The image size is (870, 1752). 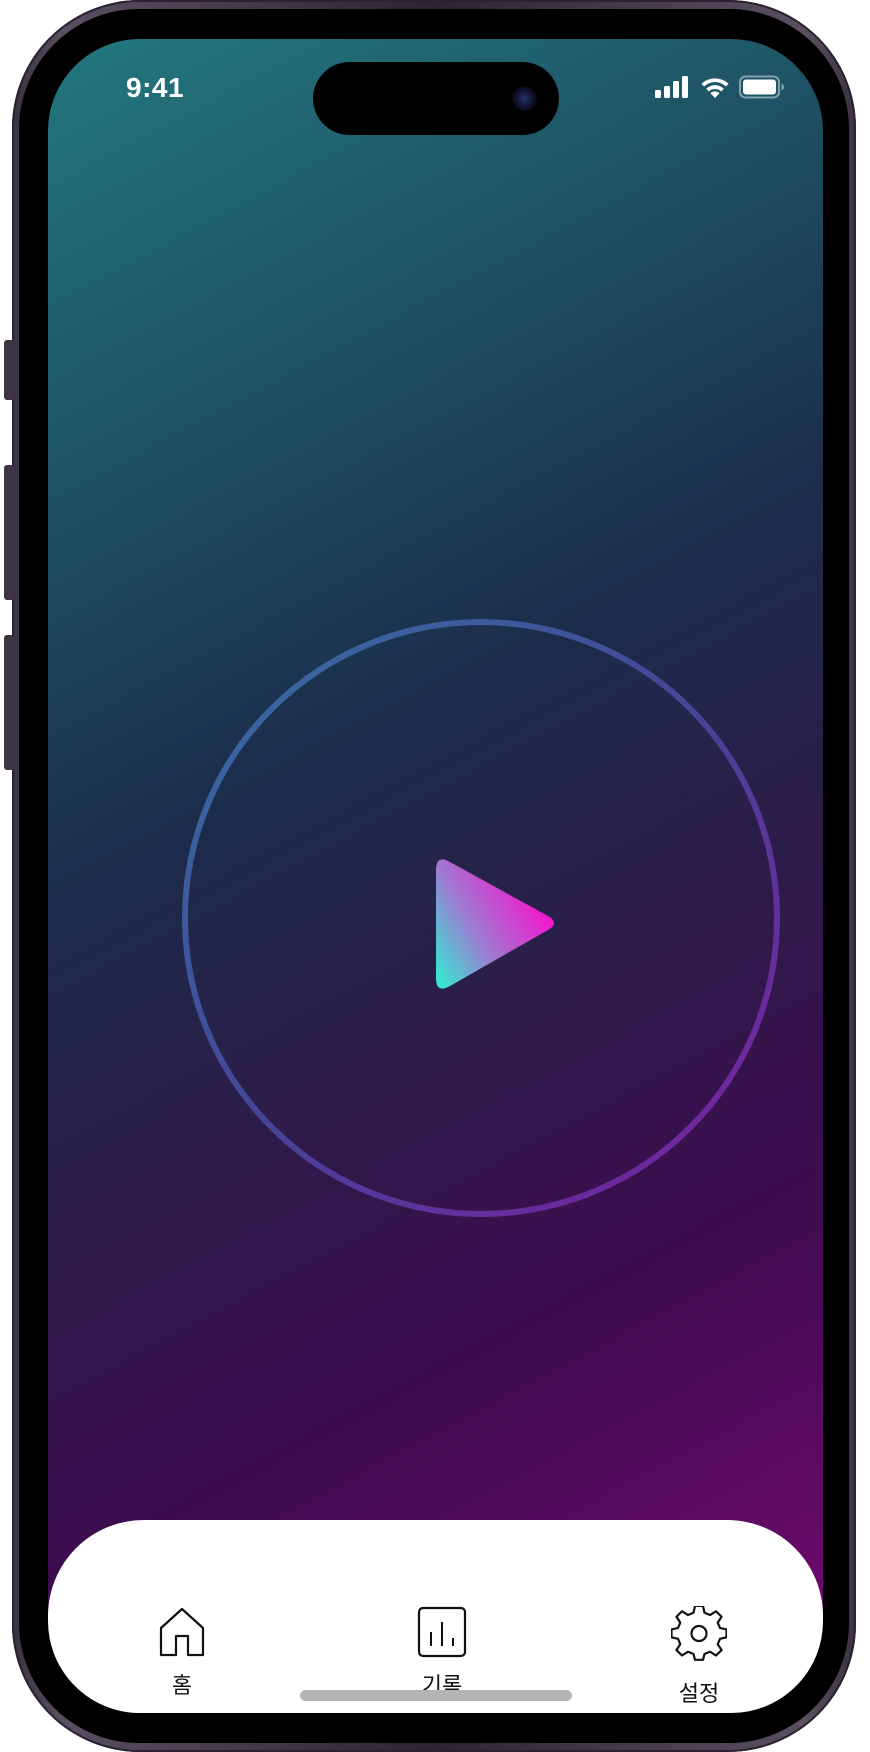 I want to click on status-icons, so click(x=720, y=87).